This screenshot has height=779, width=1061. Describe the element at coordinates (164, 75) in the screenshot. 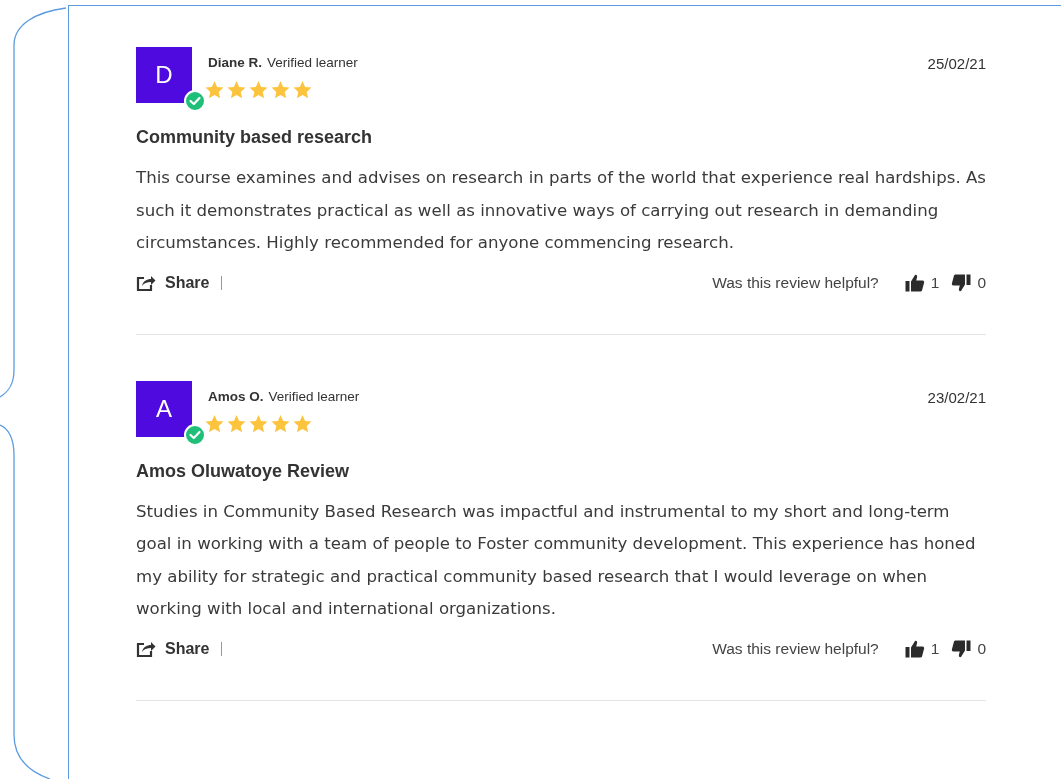

I see `avatar: D` at that location.